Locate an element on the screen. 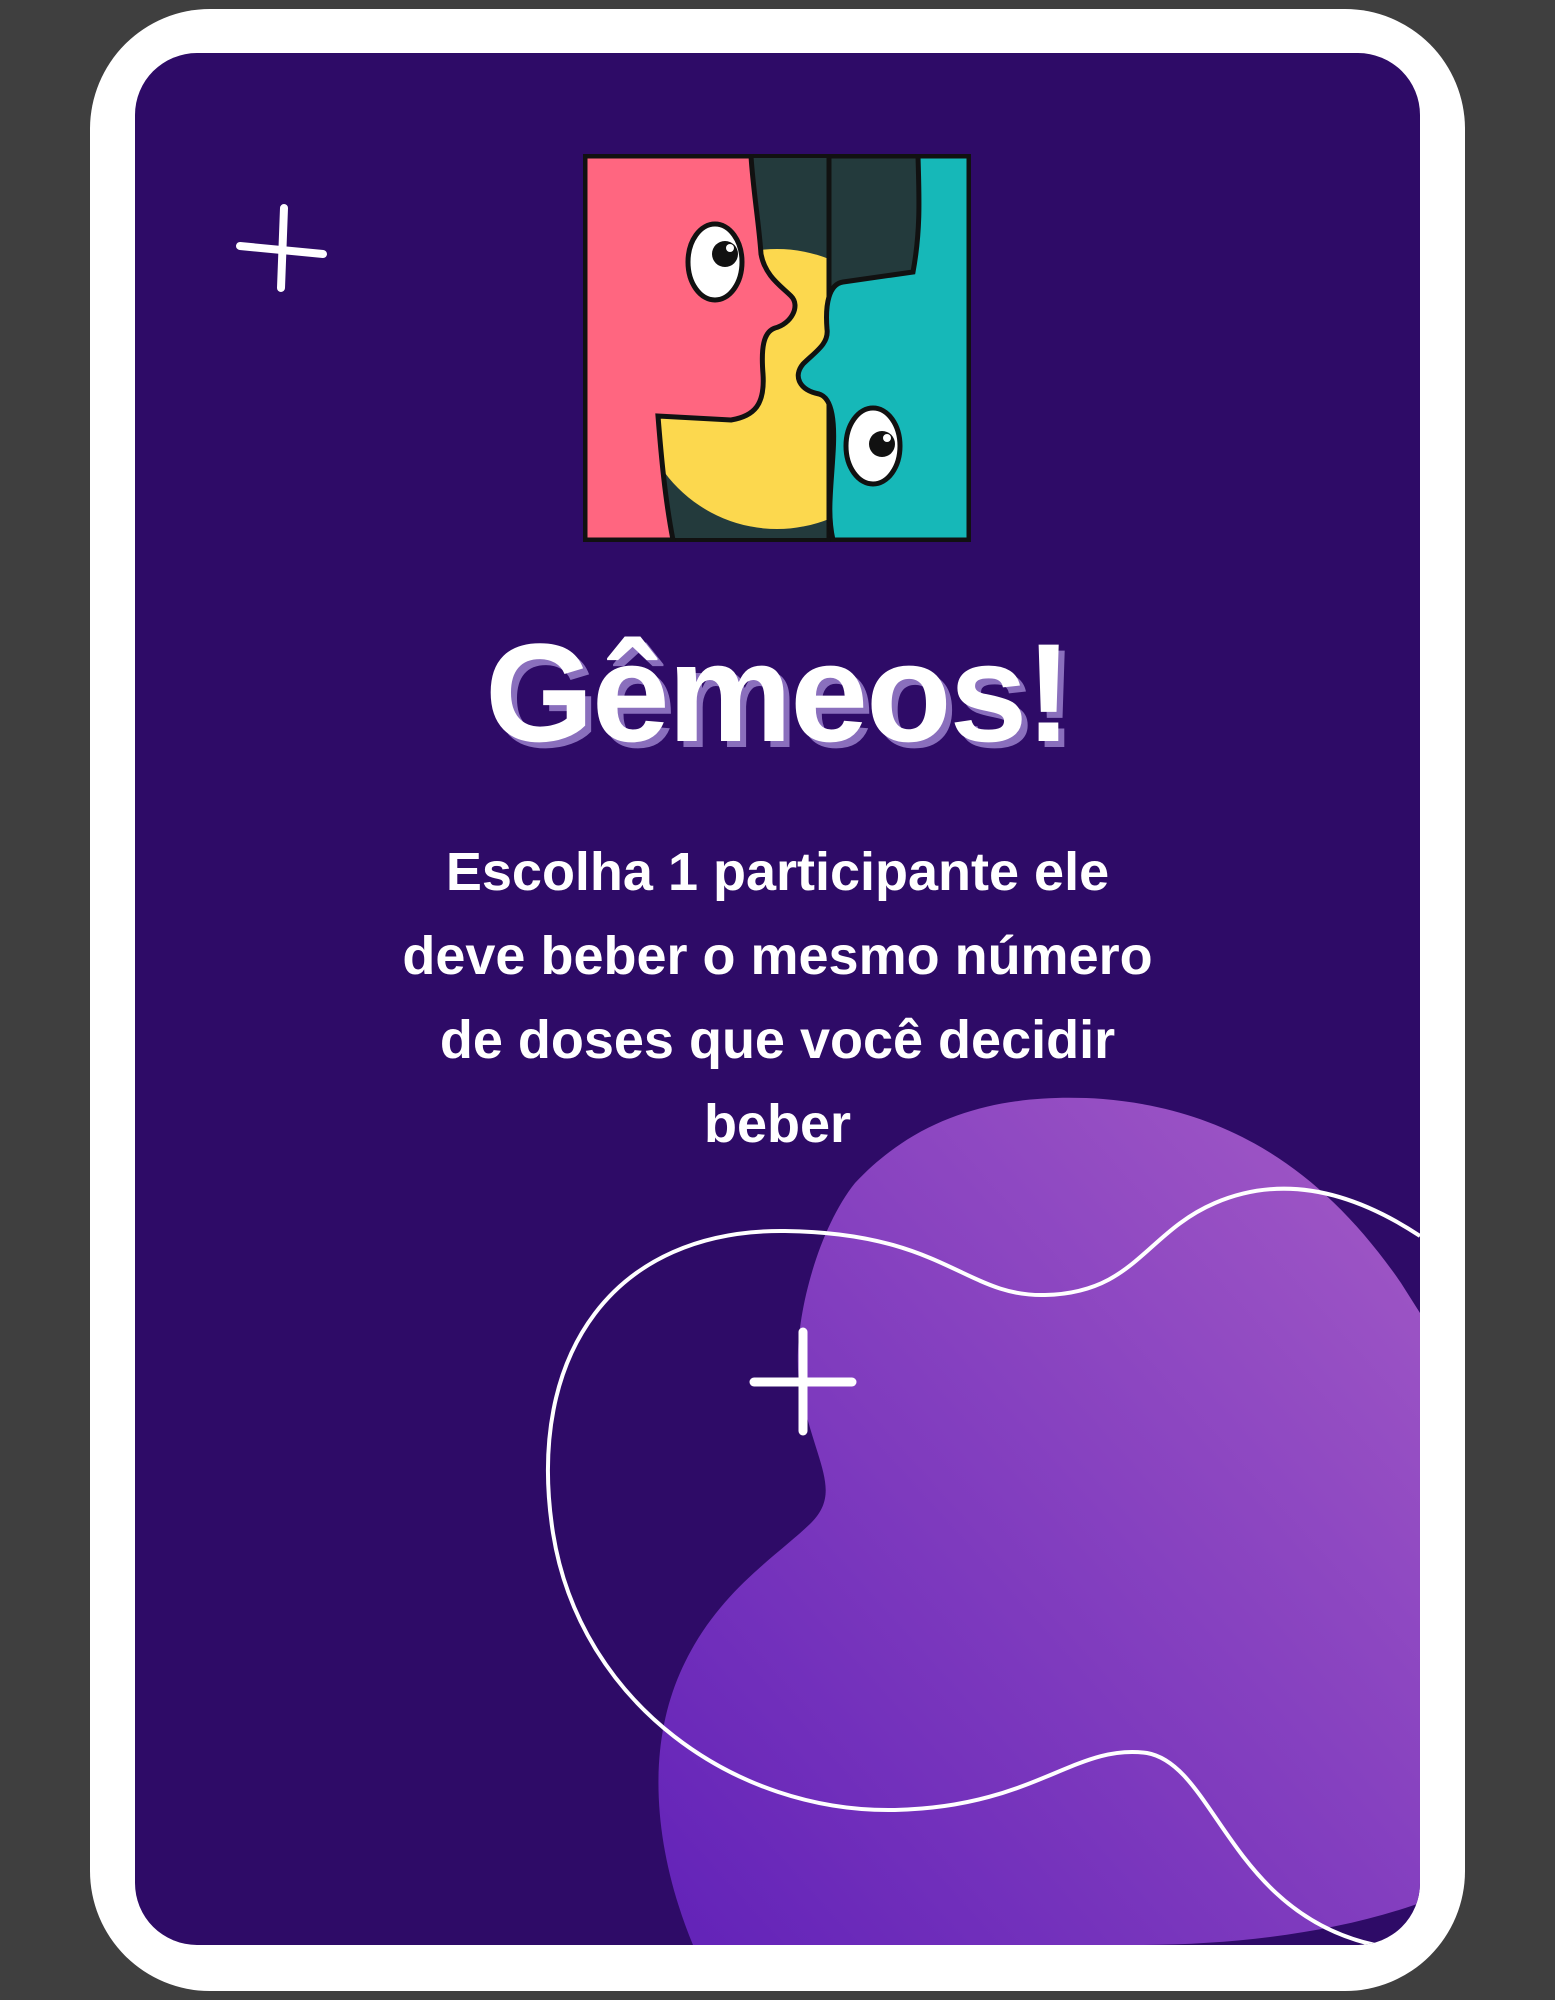 The image size is (1555, 2000). card-title: Gêmeos! is located at coordinates (778, 692).